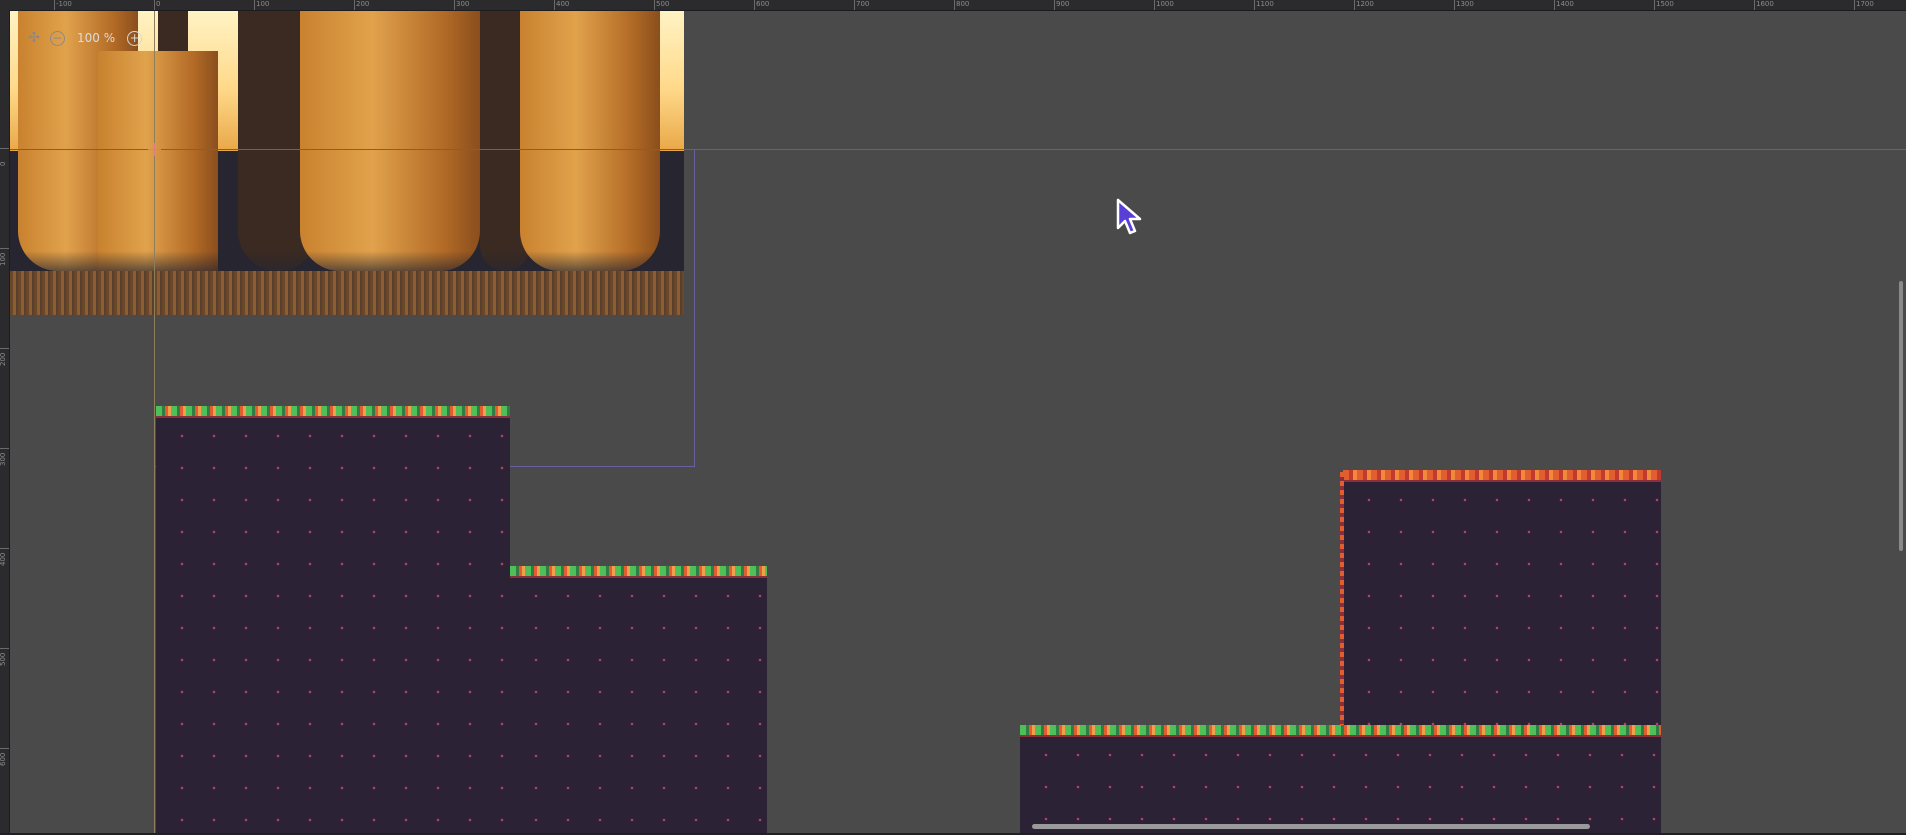 This screenshot has height=835, width=1906. I want to click on dirt-side-edge, so click(1342, 608).